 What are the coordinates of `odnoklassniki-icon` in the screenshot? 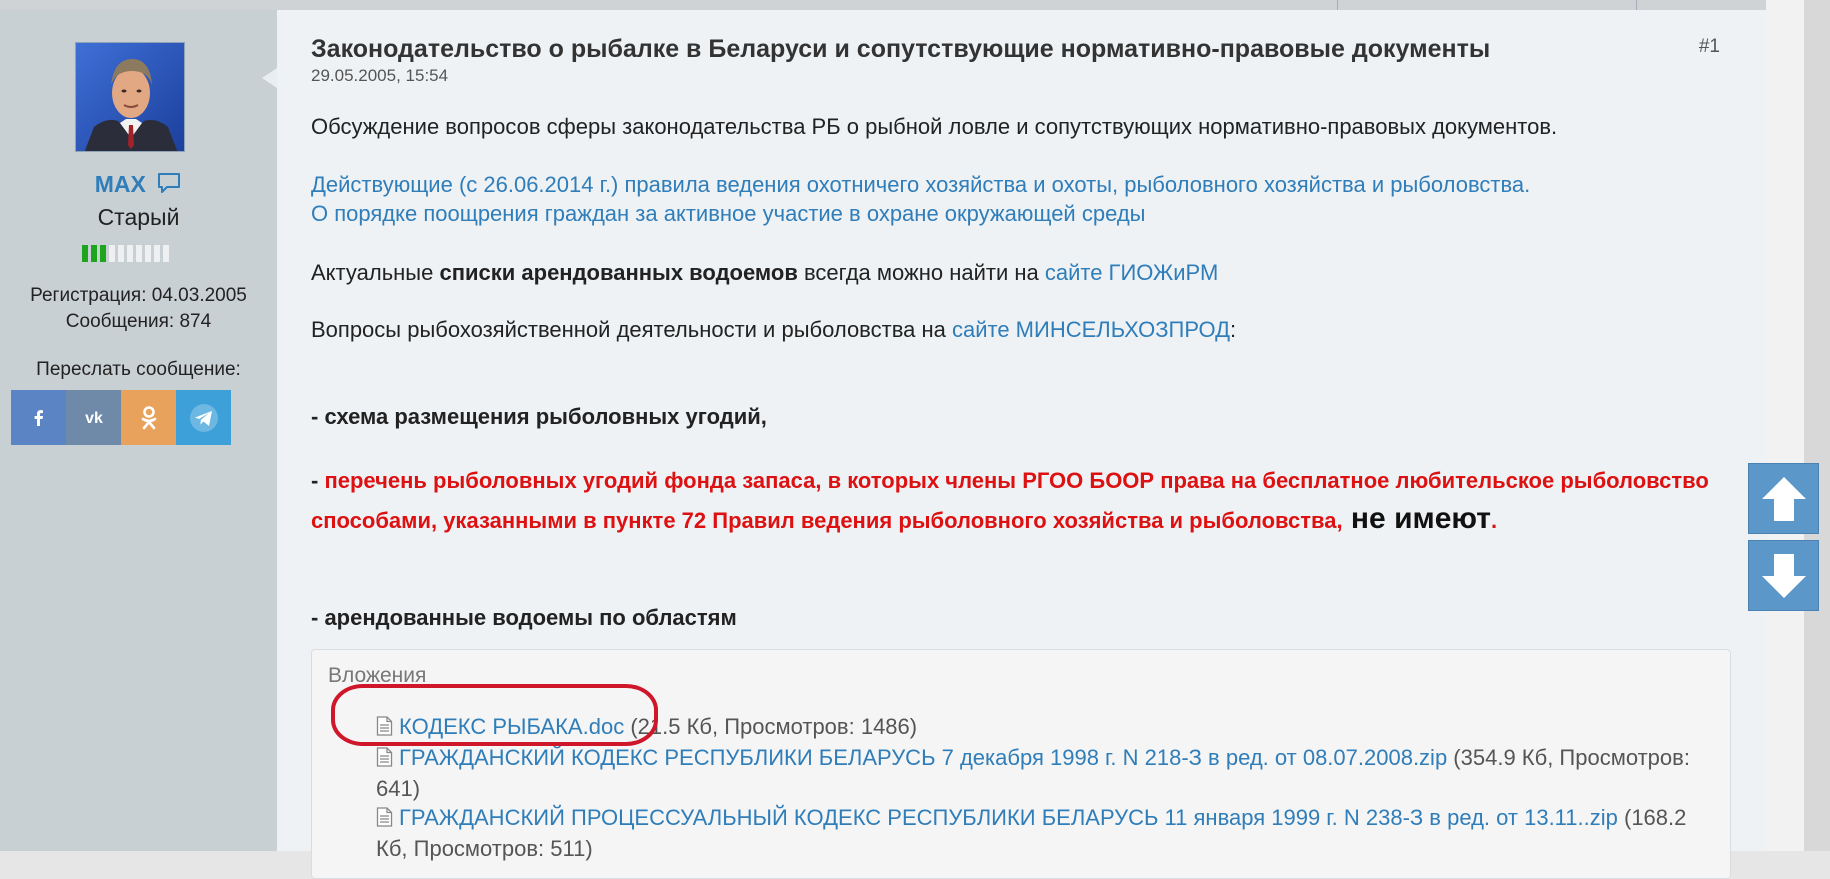 It's located at (148, 417).